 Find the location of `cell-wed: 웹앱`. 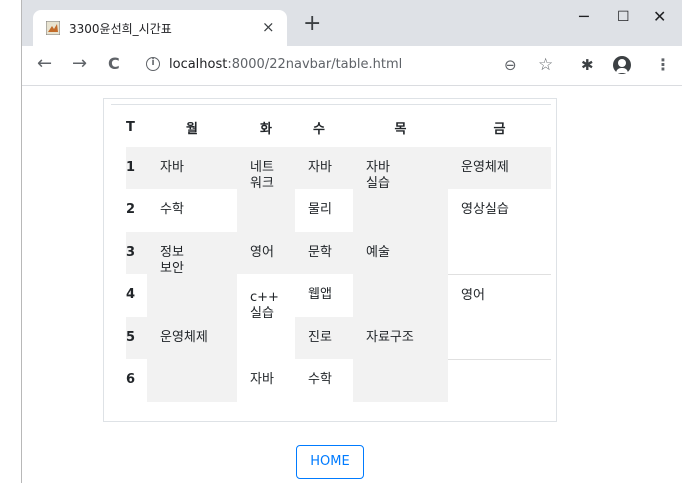

cell-wed: 웹앱 is located at coordinates (320, 294).